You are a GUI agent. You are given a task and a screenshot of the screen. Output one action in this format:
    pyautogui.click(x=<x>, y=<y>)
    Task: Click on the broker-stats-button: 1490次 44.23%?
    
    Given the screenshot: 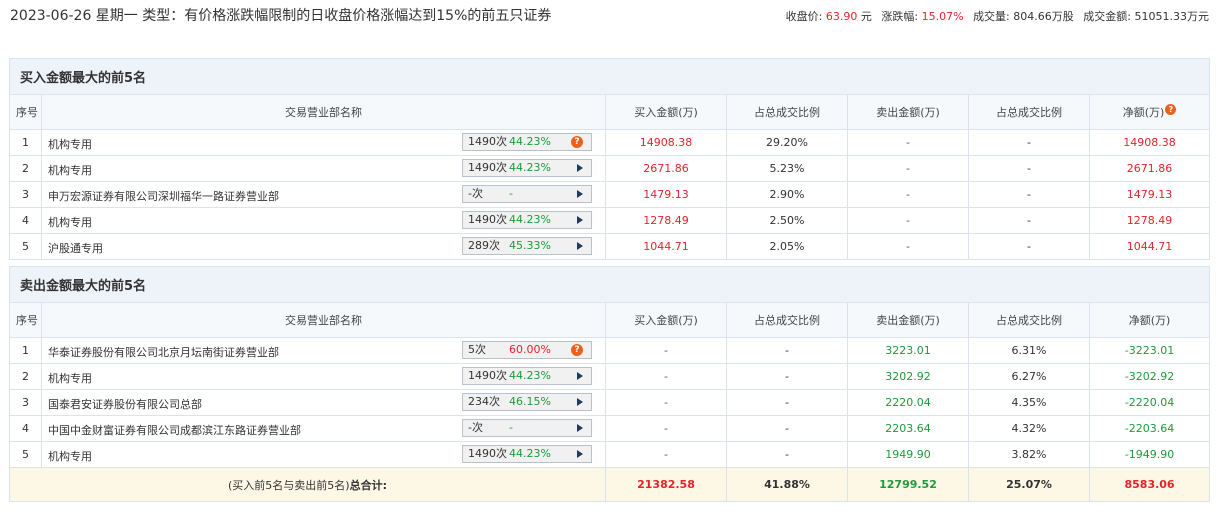 What is the action you would take?
    pyautogui.click(x=527, y=142)
    